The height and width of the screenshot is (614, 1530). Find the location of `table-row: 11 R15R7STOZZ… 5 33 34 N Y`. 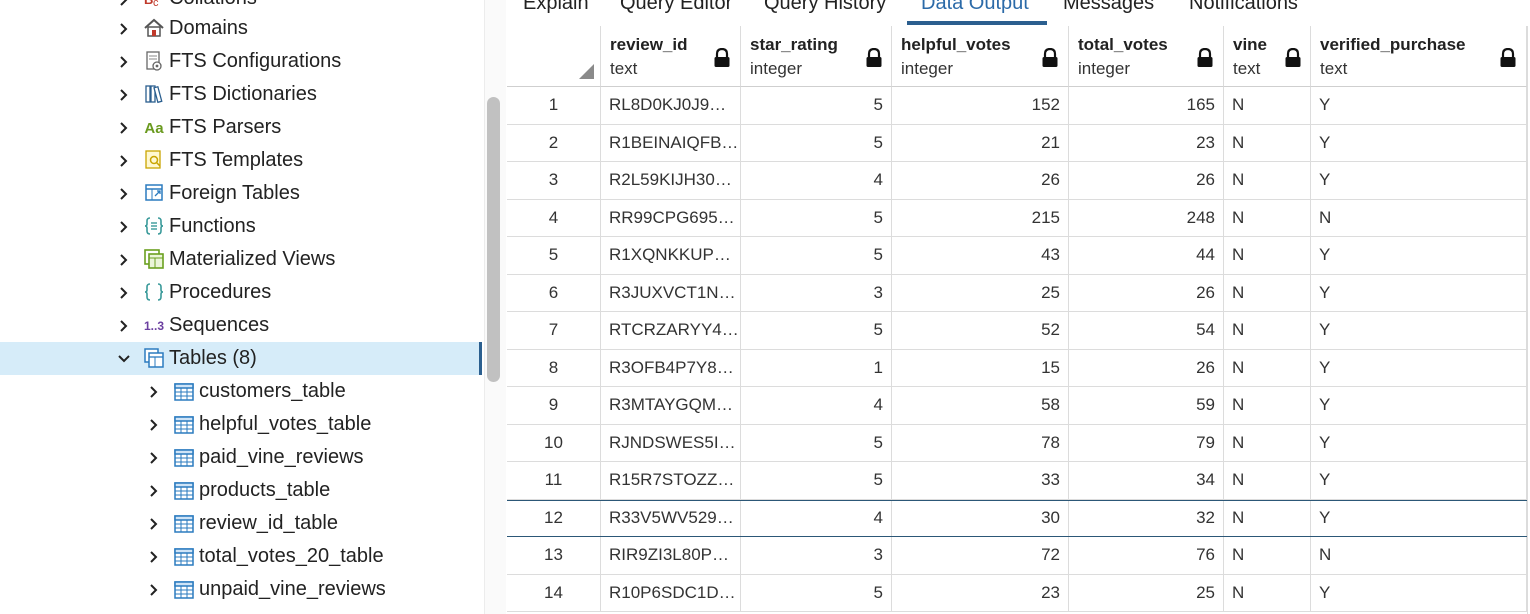

table-row: 11 R15R7STOZZ… 5 33 34 N Y is located at coordinates (1017, 481).